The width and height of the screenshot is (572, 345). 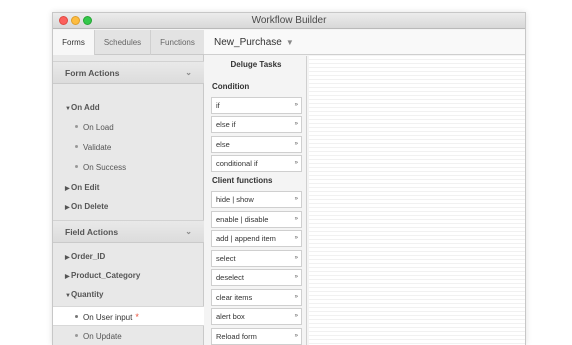 I want to click on tab-schedules: Schedules, so click(x=123, y=42).